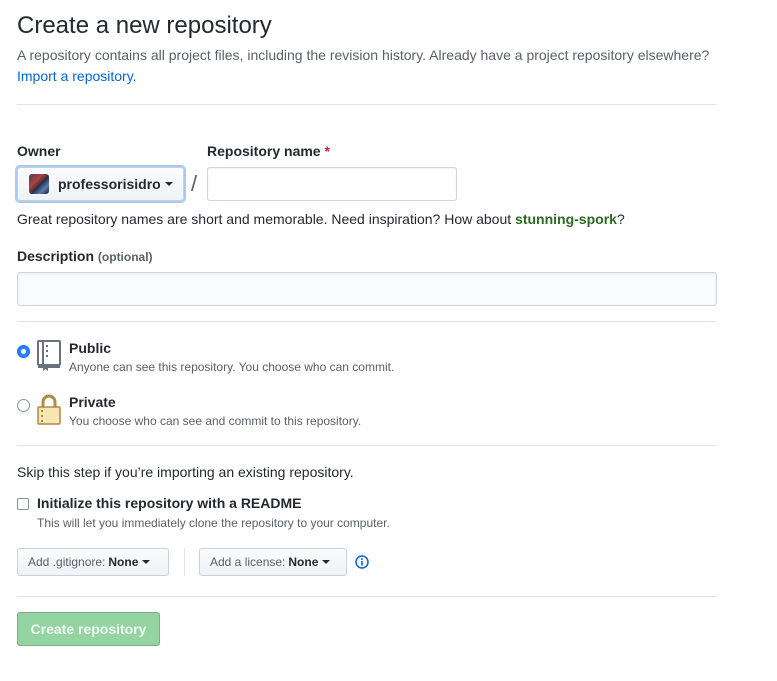  What do you see at coordinates (327, 151) in the screenshot?
I see `required-mark: *` at bounding box center [327, 151].